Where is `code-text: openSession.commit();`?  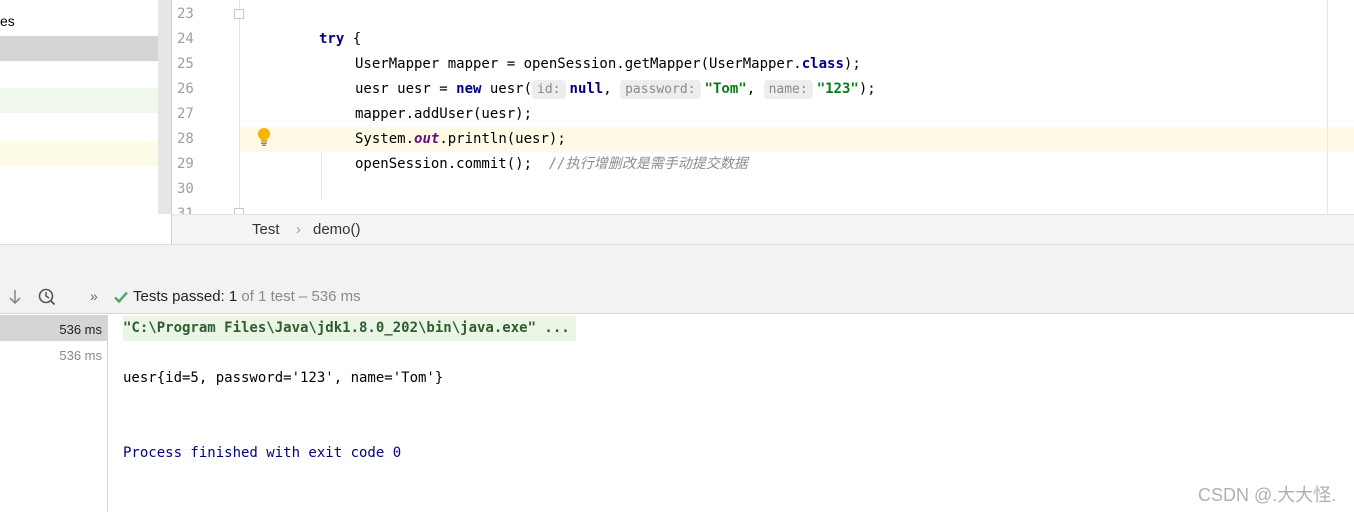 code-text: openSession.commit(); is located at coordinates (452, 164).